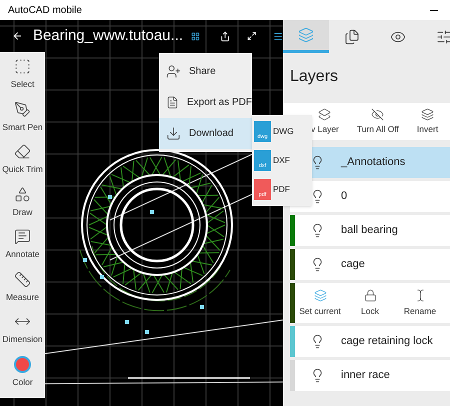  What do you see at coordinates (443, 36) in the screenshot?
I see `sliders-icon` at bounding box center [443, 36].